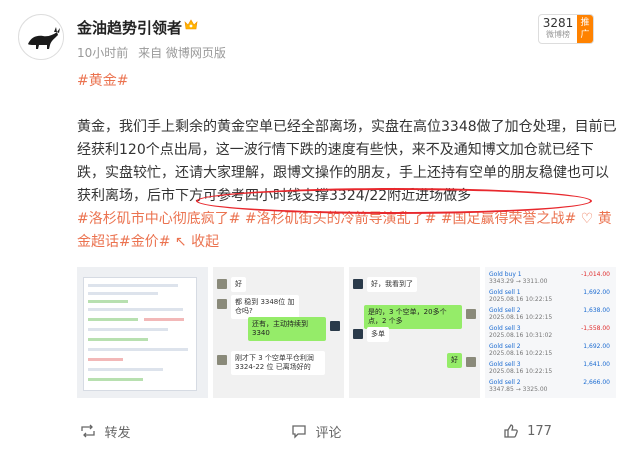  Describe the element at coordinates (102, 53) in the screenshot. I see `post-time: 10小时前` at that location.